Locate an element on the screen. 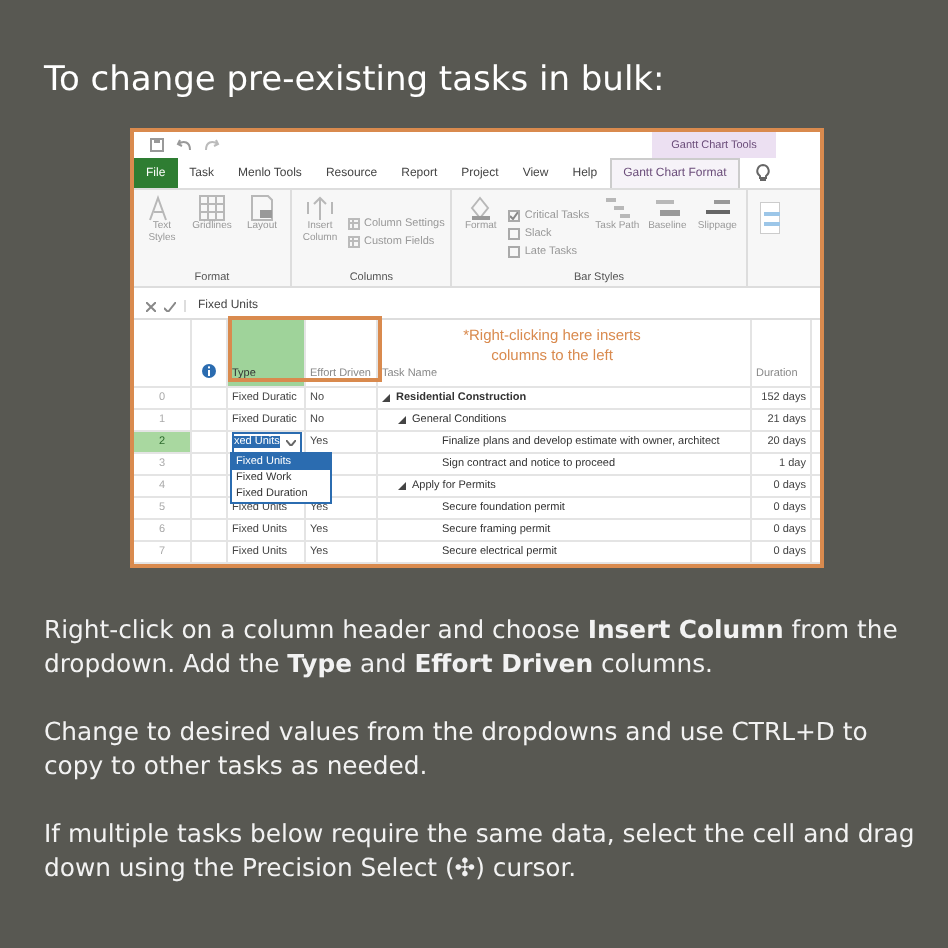 The height and width of the screenshot is (948, 948). baseline-icon is located at coordinates (667, 208).